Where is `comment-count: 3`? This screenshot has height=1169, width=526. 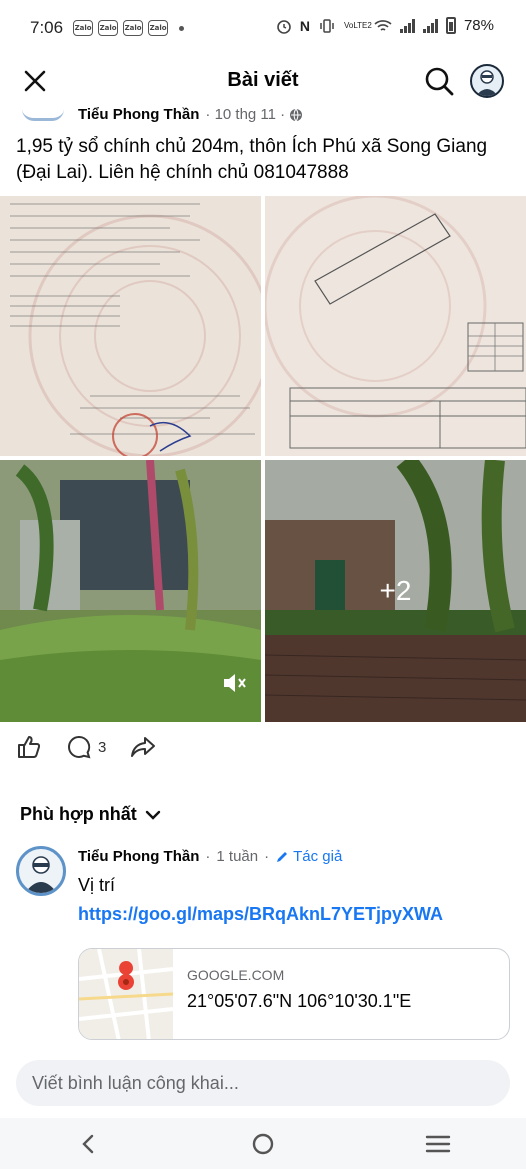
comment-count: 3 is located at coordinates (102, 747).